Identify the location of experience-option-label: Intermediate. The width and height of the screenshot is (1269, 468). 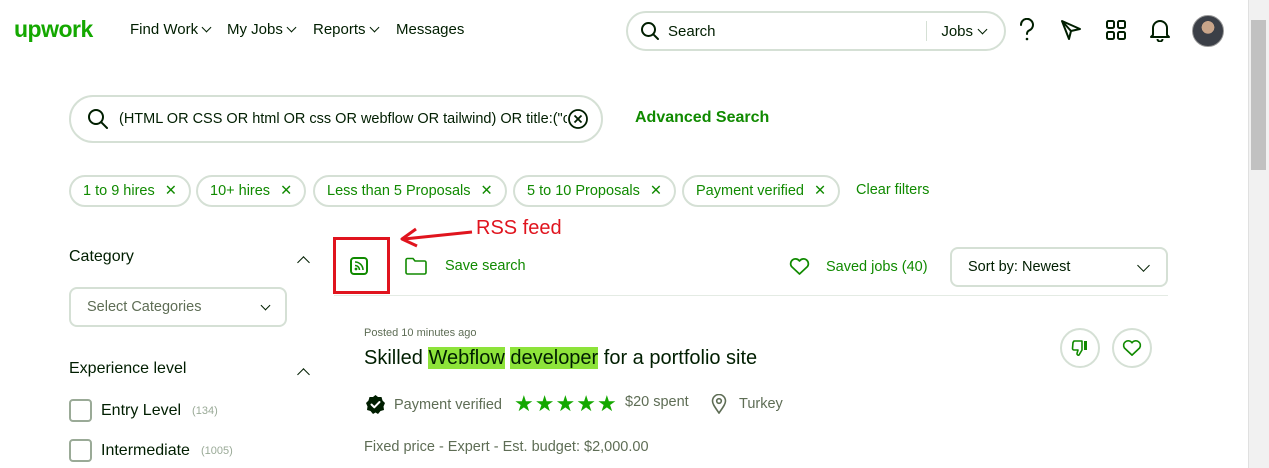
(145, 450).